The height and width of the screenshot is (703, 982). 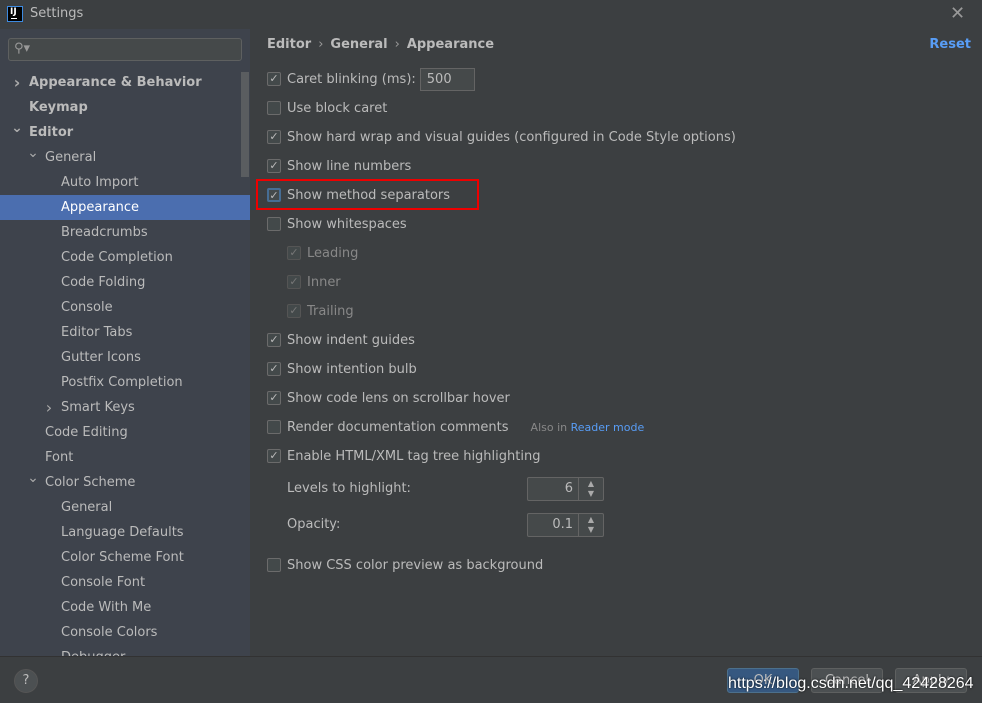 What do you see at coordinates (103, 282) in the screenshot?
I see `sidebar-item-label: Code Folding` at bounding box center [103, 282].